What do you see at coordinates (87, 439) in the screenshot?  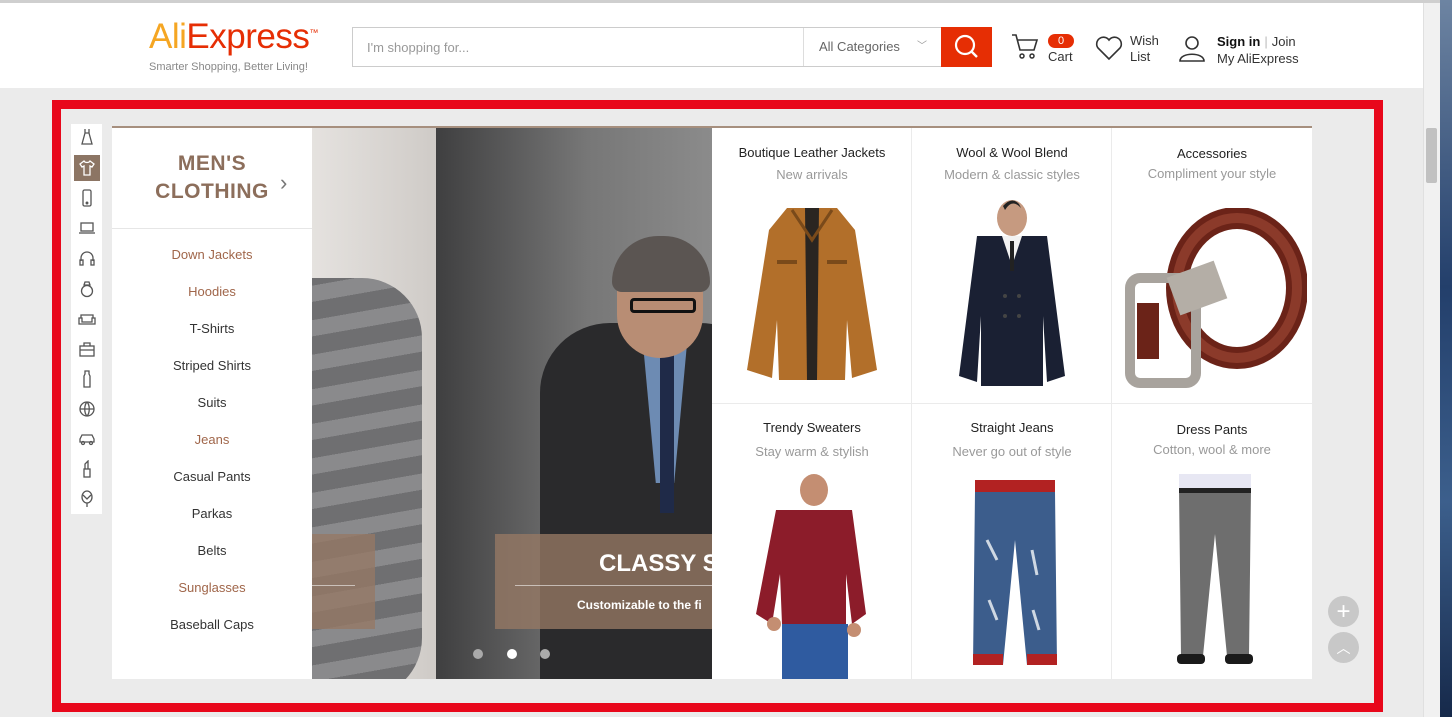 I see `car-icon` at bounding box center [87, 439].